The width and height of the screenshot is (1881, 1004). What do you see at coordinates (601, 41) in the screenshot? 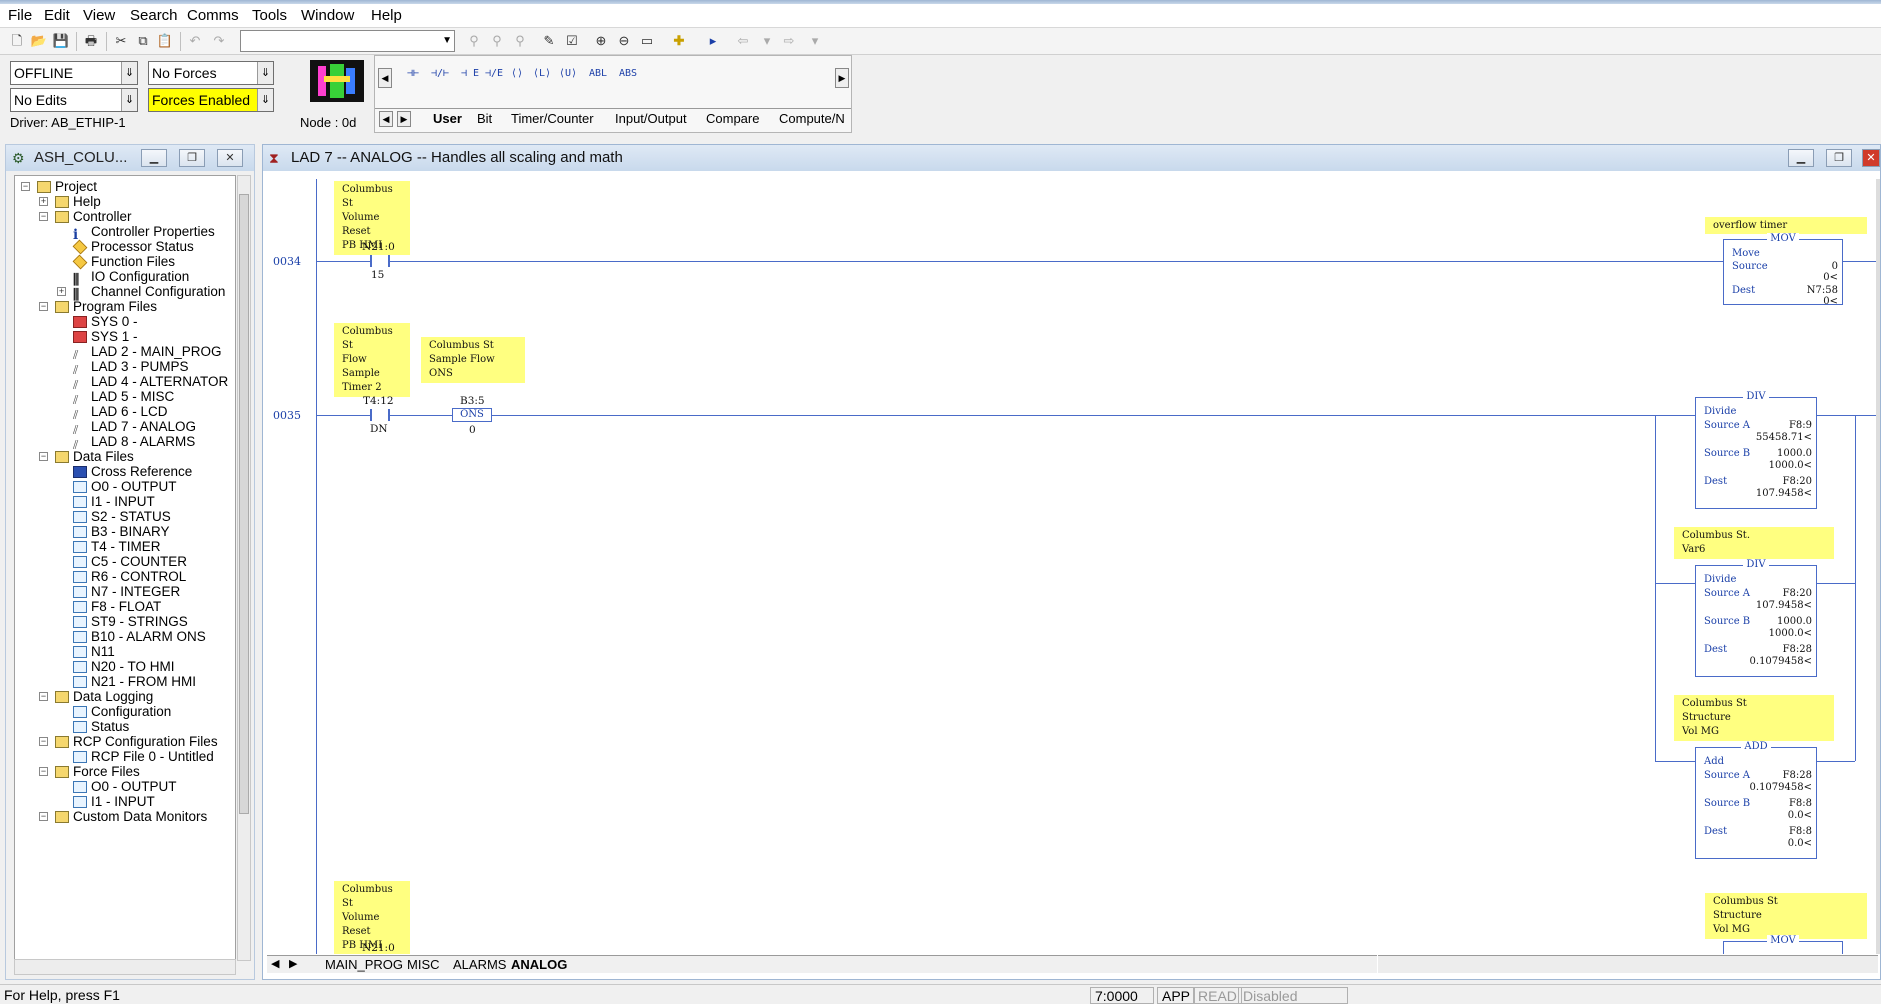
I see `zoom-in-icon: ⊕` at bounding box center [601, 41].